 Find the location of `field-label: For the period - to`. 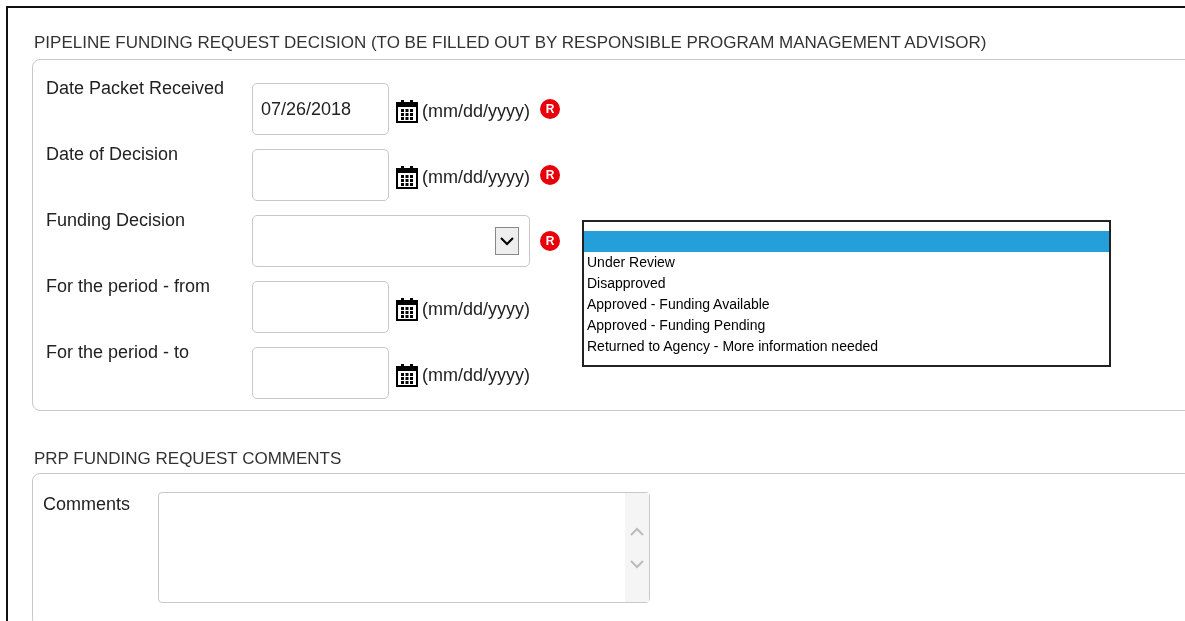

field-label: For the period - to is located at coordinates (118, 352).